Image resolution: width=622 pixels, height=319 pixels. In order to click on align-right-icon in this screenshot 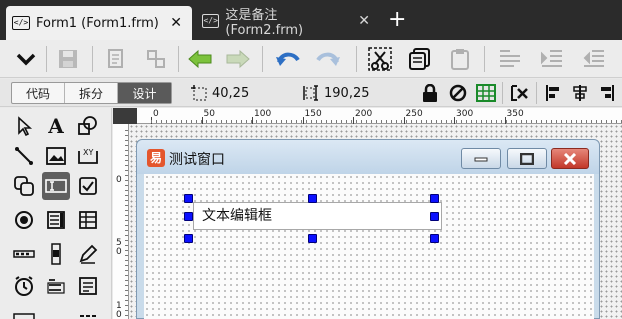, I will do `click(606, 93)`.